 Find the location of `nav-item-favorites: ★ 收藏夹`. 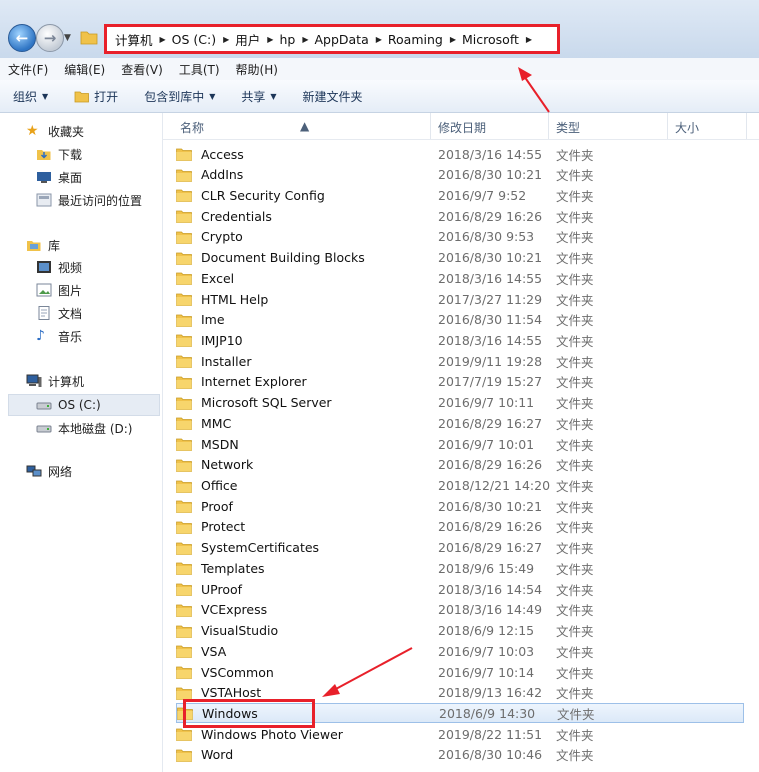

nav-item-favorites: ★ 收藏夹 is located at coordinates (55, 131).